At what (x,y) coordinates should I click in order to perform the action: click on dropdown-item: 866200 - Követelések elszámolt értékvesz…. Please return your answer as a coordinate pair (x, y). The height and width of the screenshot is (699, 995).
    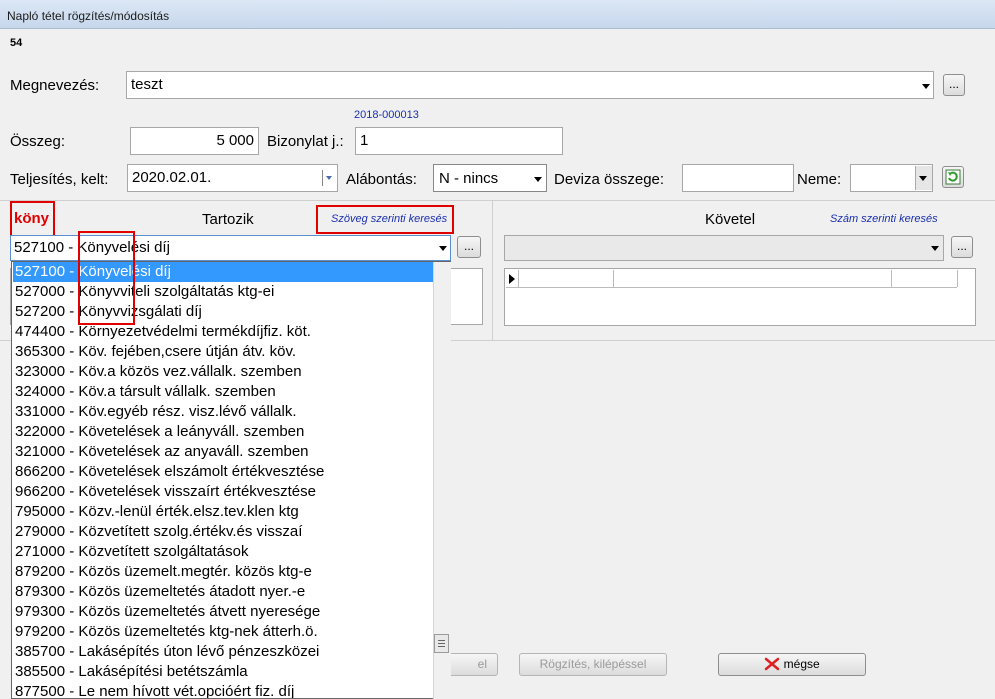
    Looking at the image, I should click on (225, 472).